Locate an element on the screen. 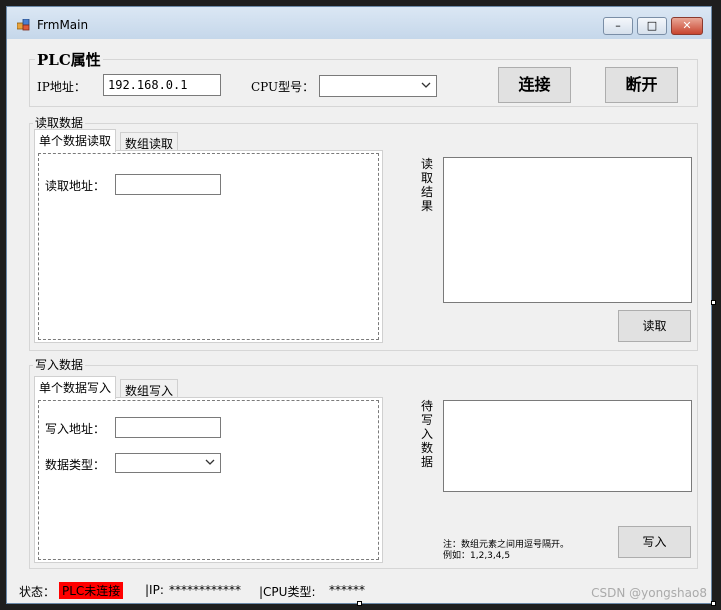  watermark: CSDN @yongshao8 is located at coordinates (649, 593).